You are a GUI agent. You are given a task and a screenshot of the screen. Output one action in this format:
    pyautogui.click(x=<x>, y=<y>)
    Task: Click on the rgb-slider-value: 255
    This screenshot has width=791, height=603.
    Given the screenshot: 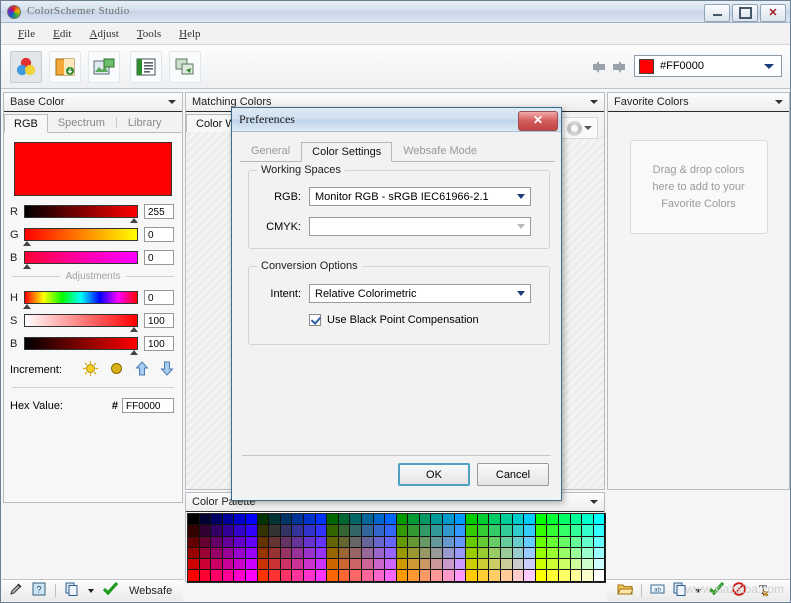 What is the action you would take?
    pyautogui.click(x=159, y=211)
    